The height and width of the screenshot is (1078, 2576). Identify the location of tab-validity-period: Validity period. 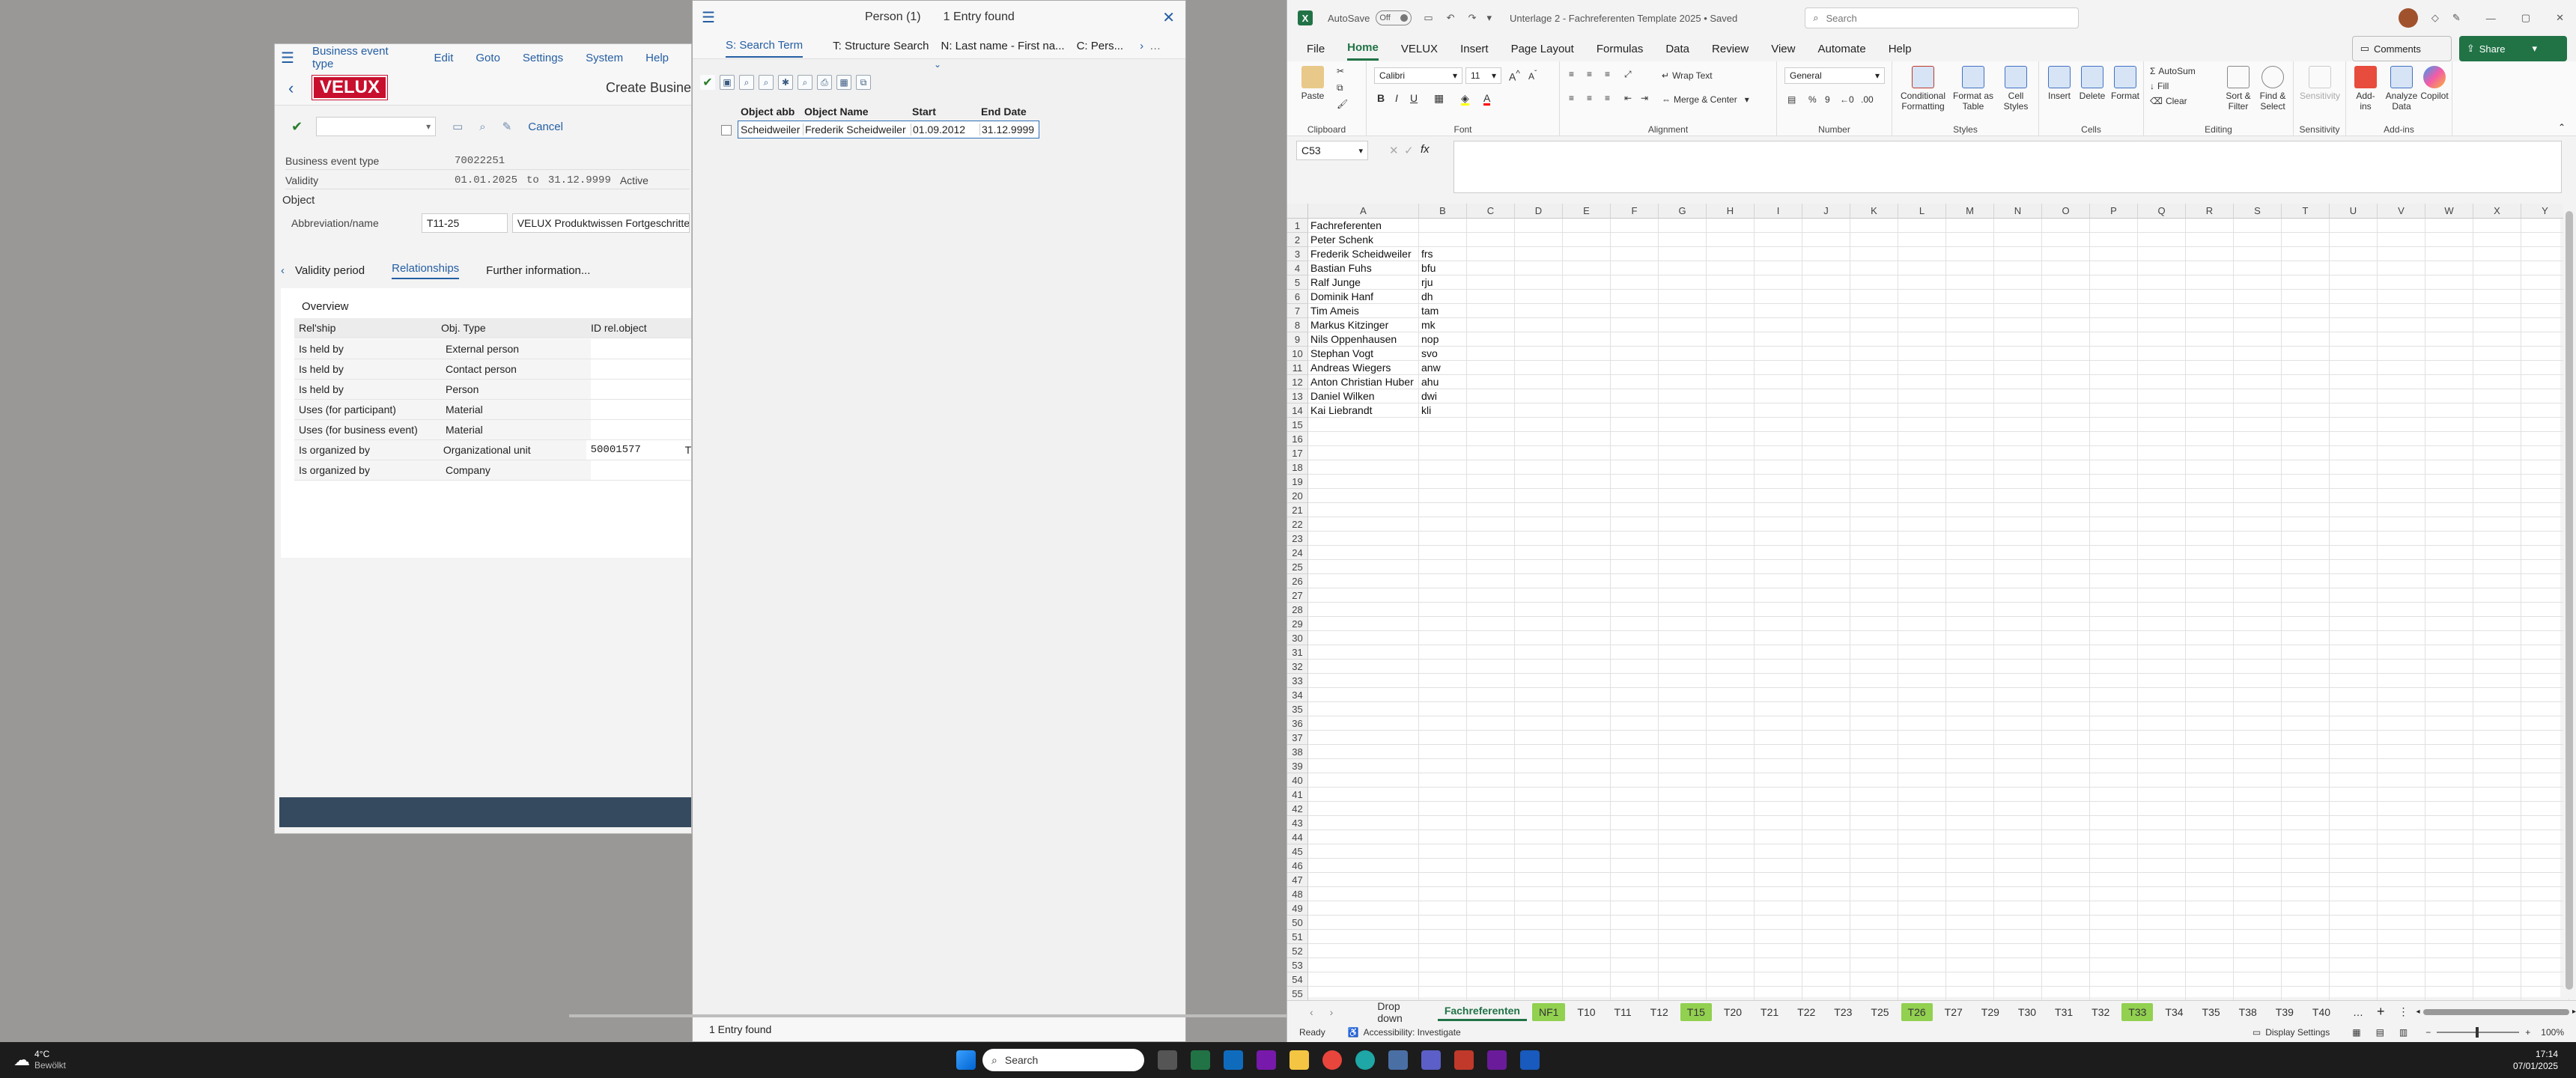
(330, 270).